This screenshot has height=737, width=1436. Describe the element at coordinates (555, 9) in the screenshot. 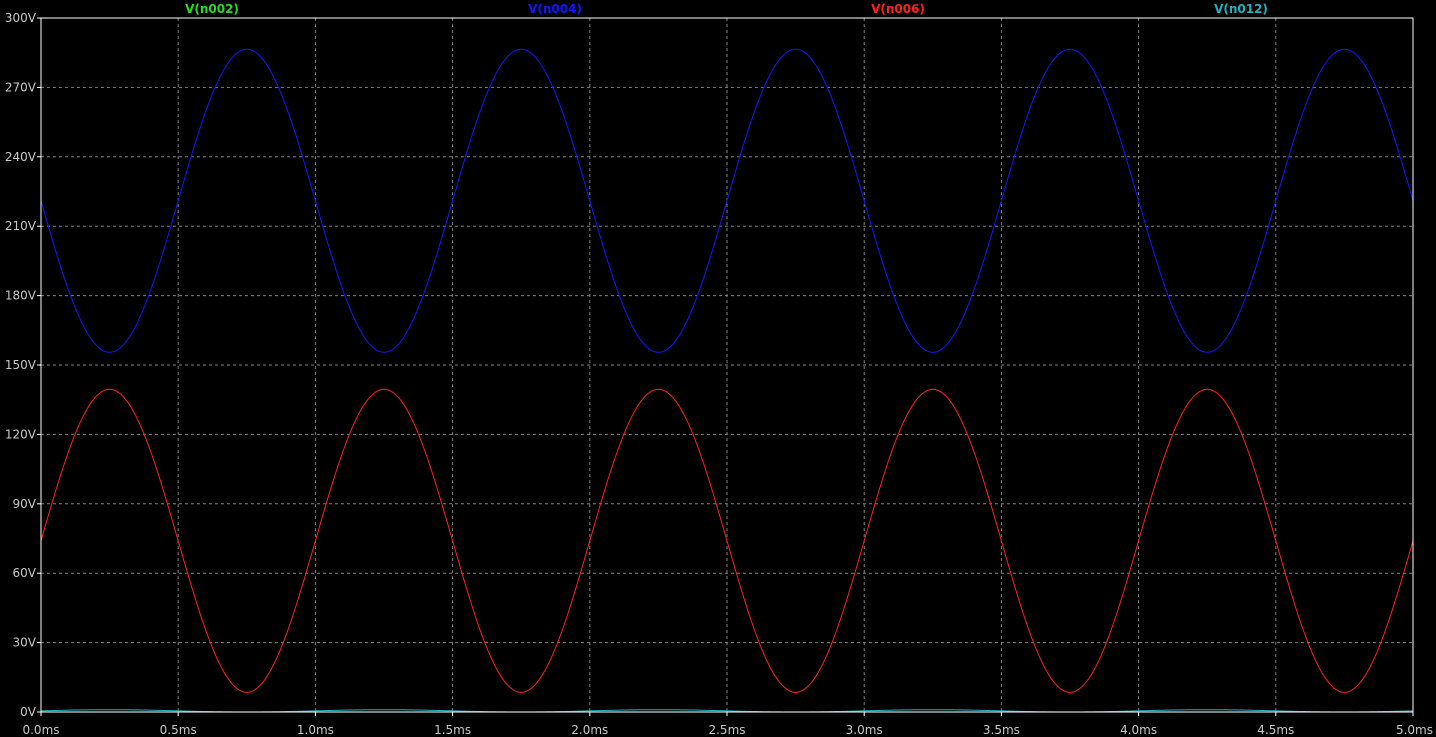

I see `legend-label: V(n004)` at that location.